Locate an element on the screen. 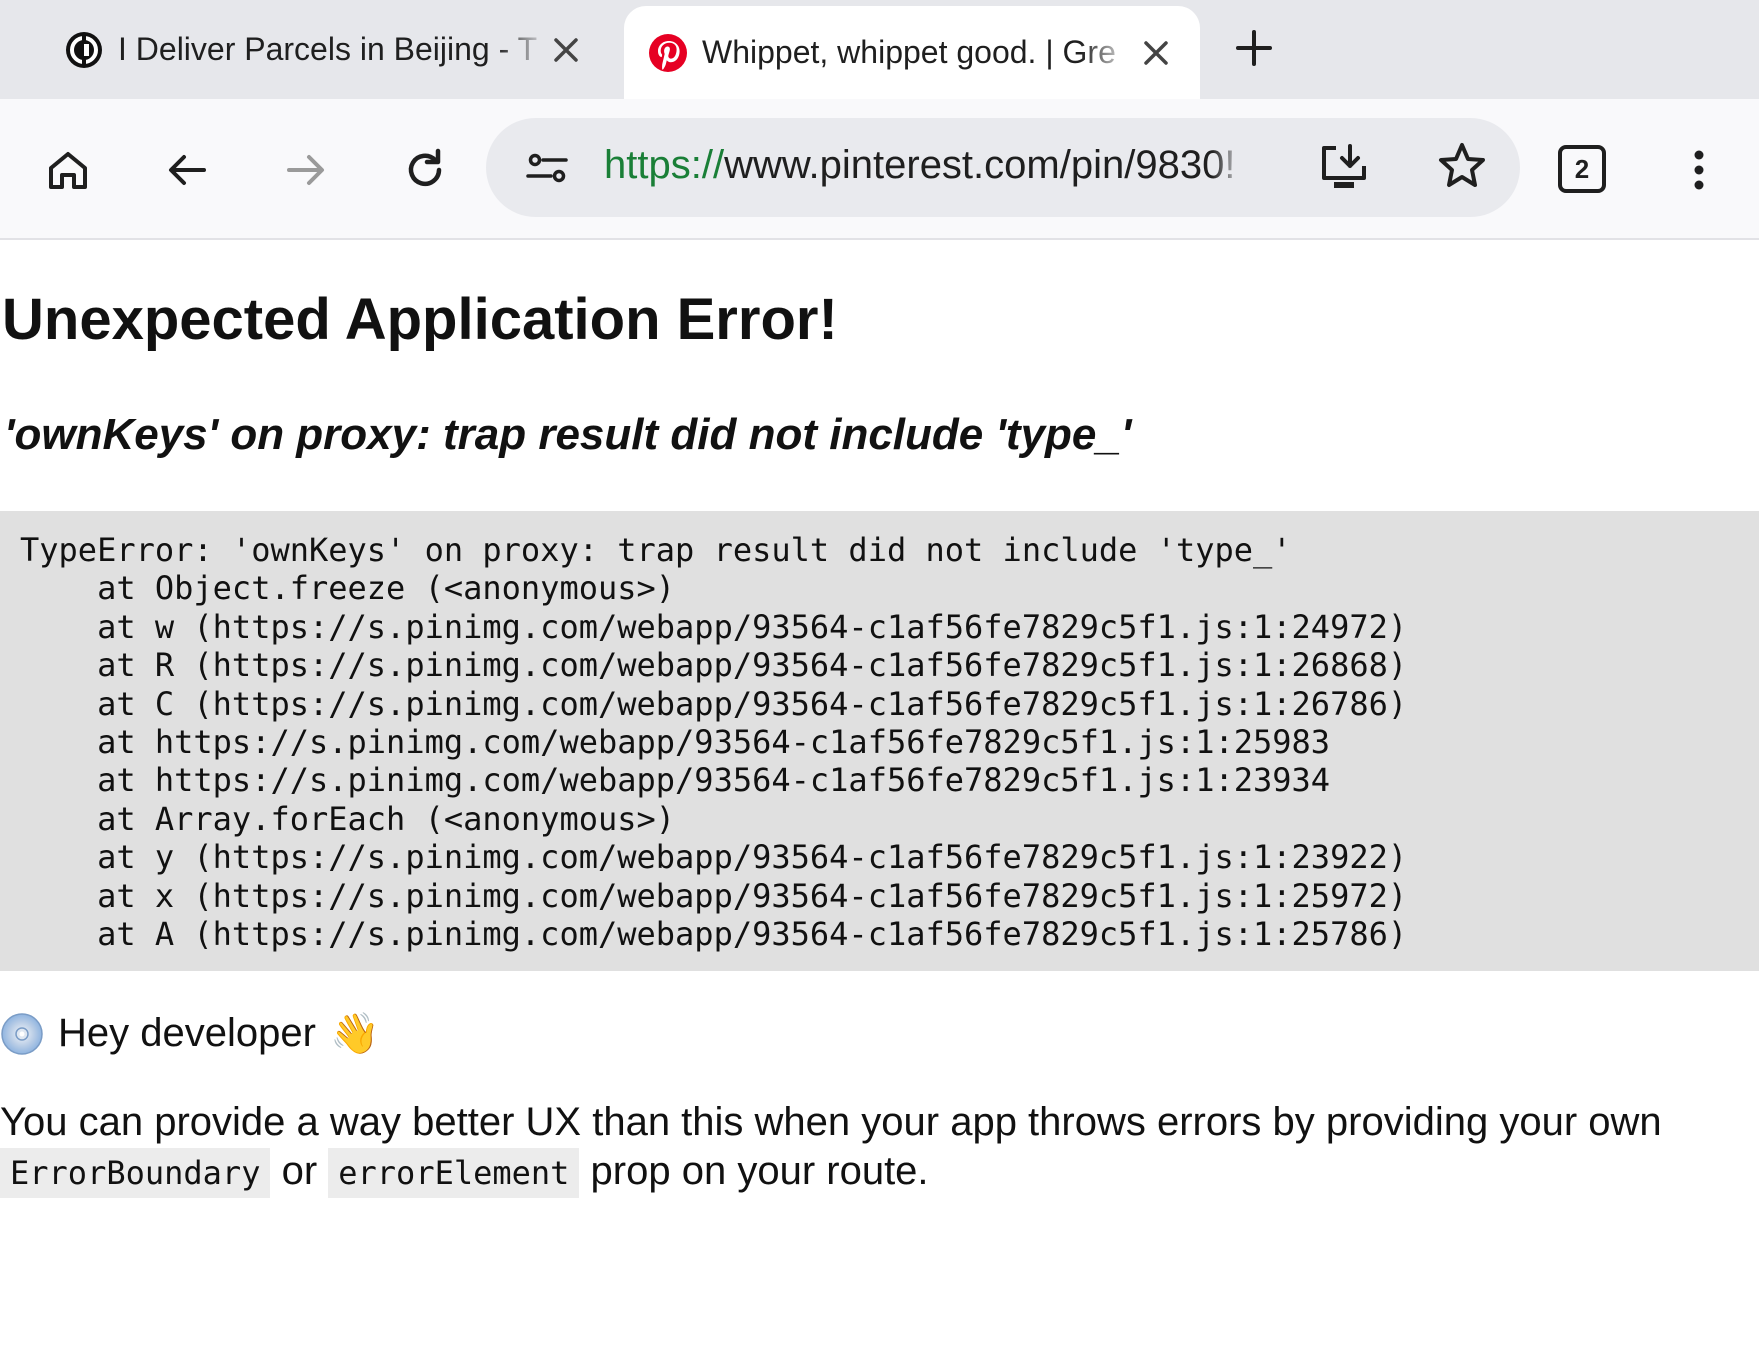 This screenshot has width=1759, height=1370. tab-title: Whippet, whippet good. | Gre is located at coordinates (909, 52).